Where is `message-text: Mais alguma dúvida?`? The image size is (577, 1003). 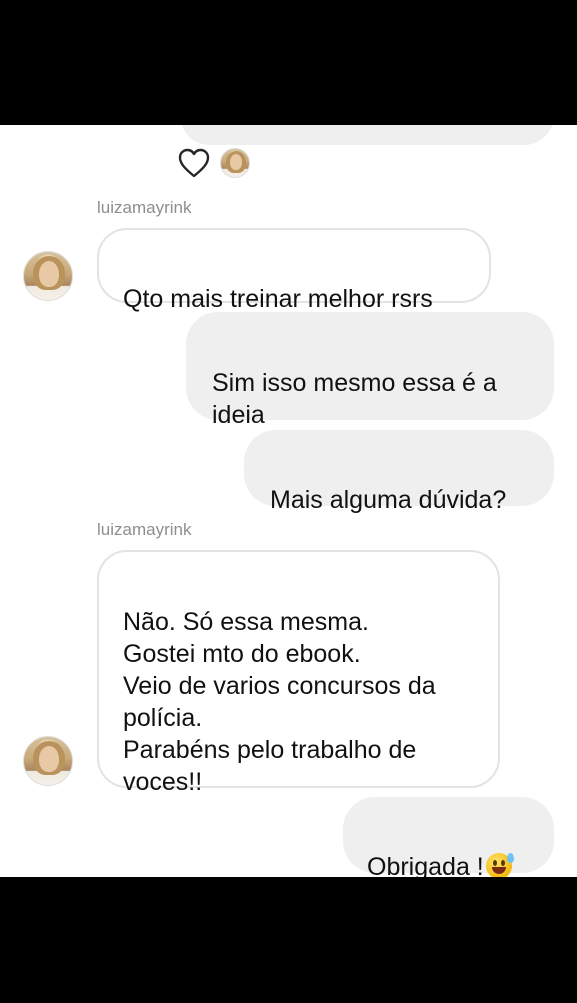
message-text: Mais alguma dúvida? is located at coordinates (388, 500).